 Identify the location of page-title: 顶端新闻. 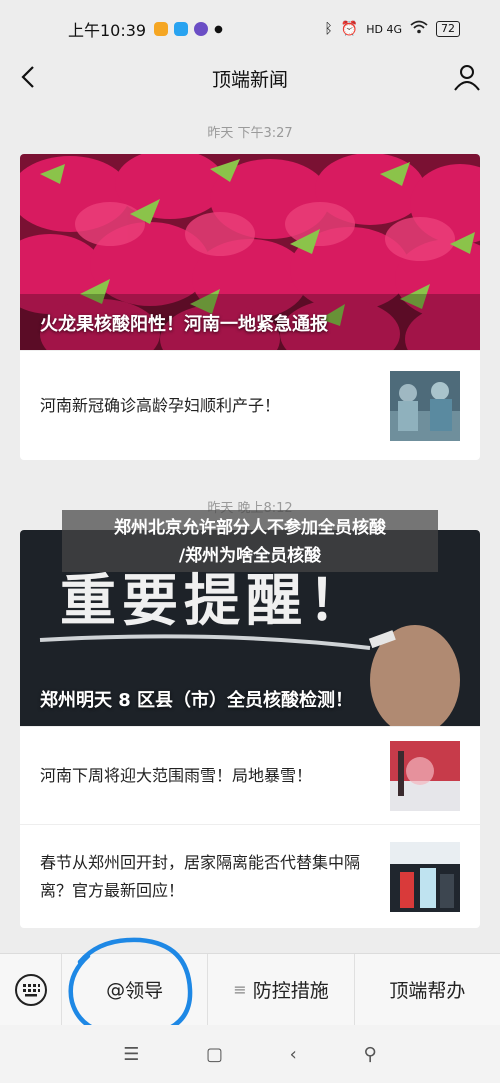
(249, 79).